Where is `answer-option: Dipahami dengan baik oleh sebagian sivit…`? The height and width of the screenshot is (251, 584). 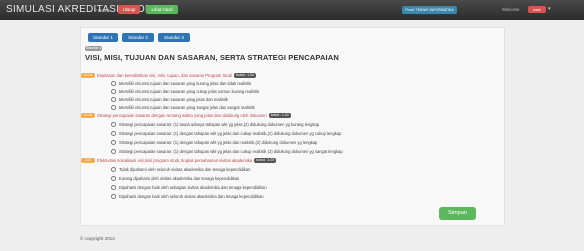 answer-option: Dipahami dengan baik oleh sebagian sivit… is located at coordinates (189, 187).